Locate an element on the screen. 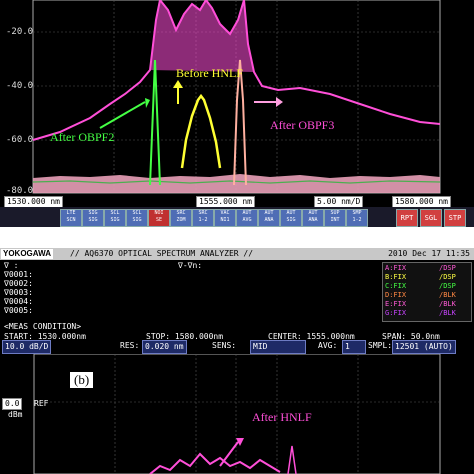 This screenshot has height=474, width=474. noise-floor is located at coordinates (236, 183).